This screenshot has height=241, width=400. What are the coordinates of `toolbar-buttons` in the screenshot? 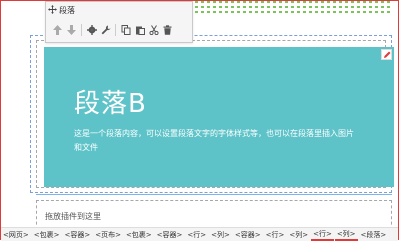 It's located at (114, 30).